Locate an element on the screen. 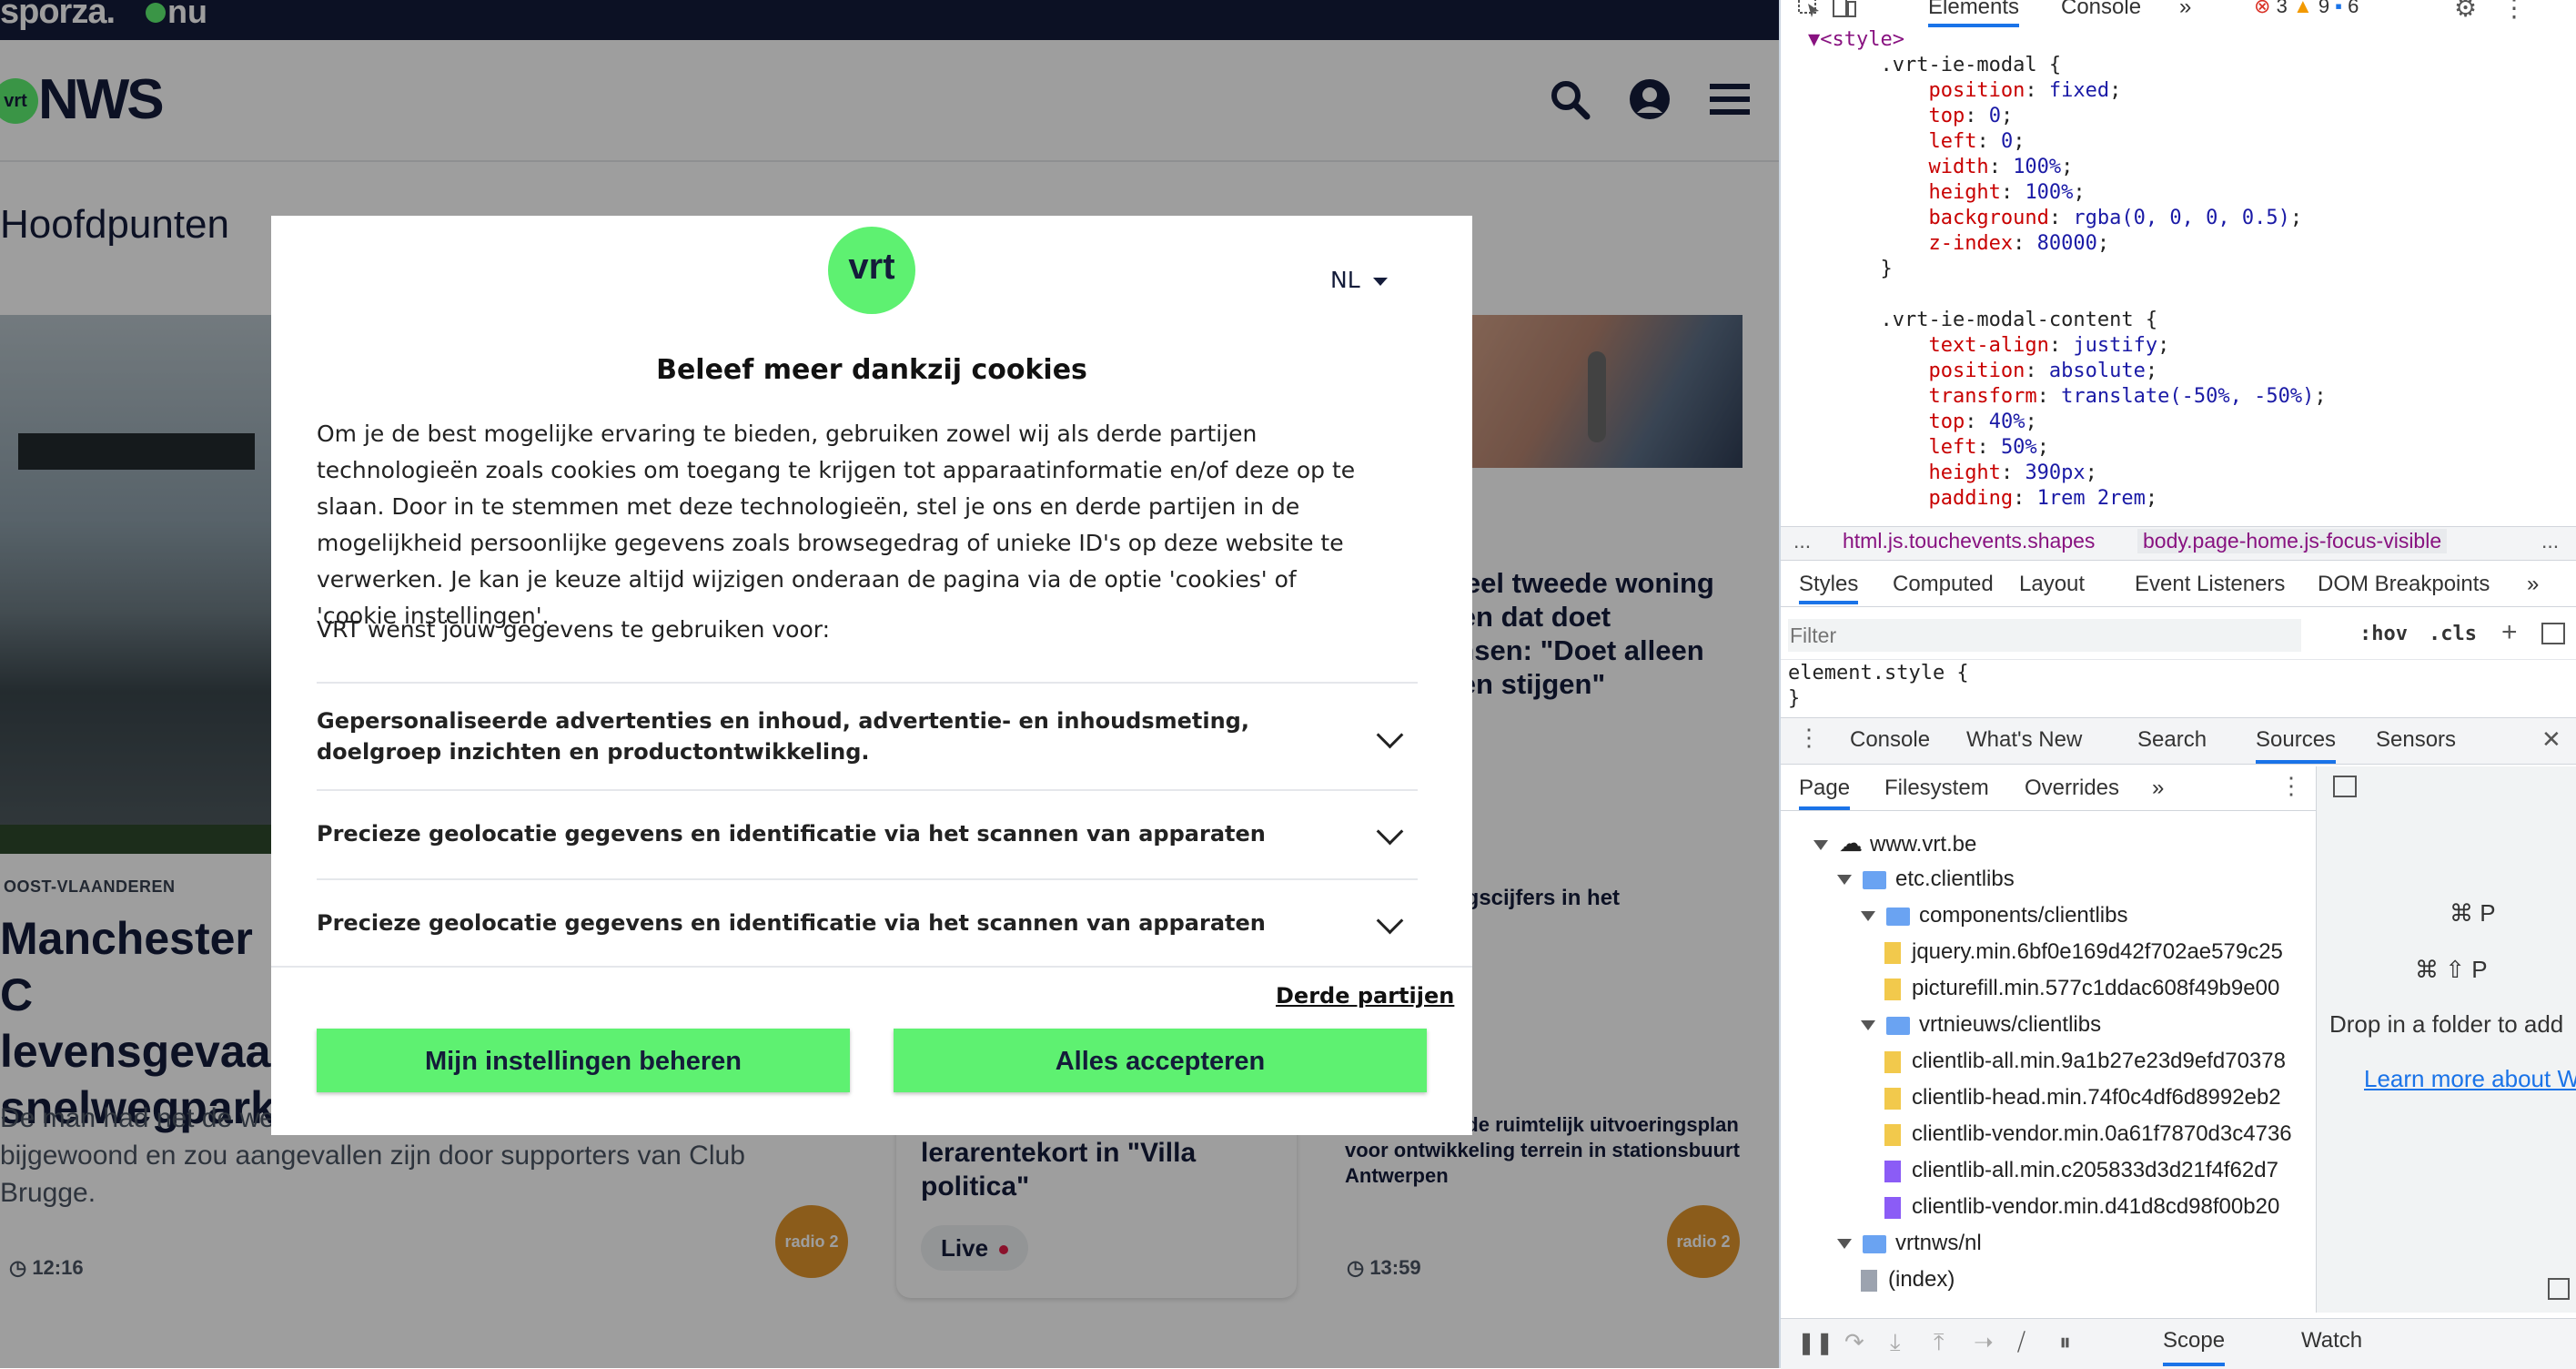 The image size is (2576, 1369). drawer-tab-search: Search is located at coordinates (2172, 740).